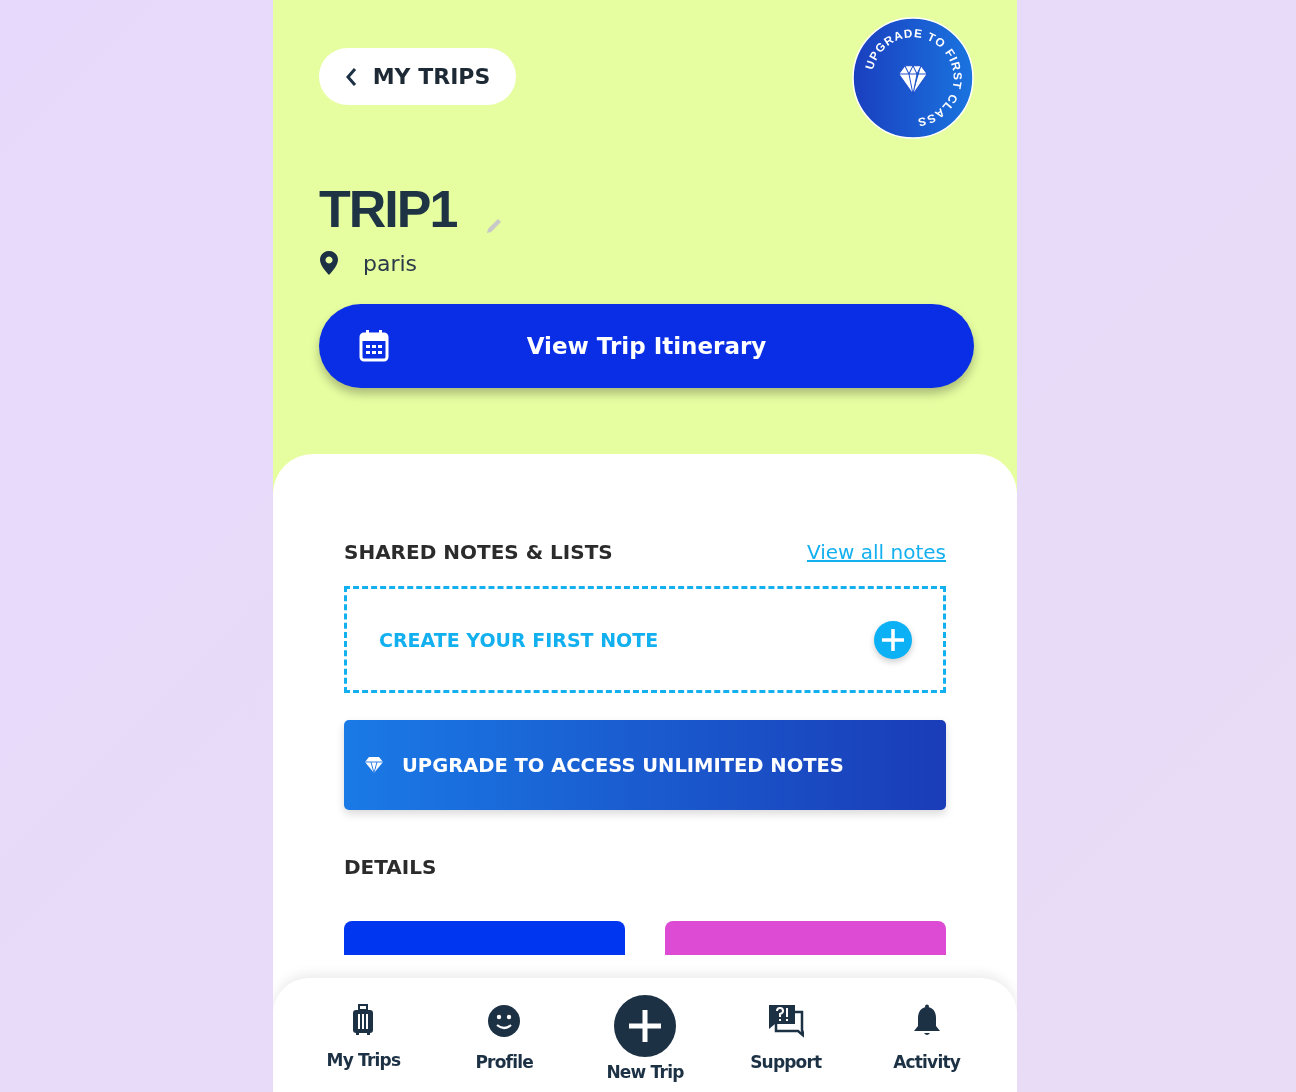 Image resolution: width=1296 pixels, height=1092 pixels. I want to click on nav-item: Support, so click(785, 1033).